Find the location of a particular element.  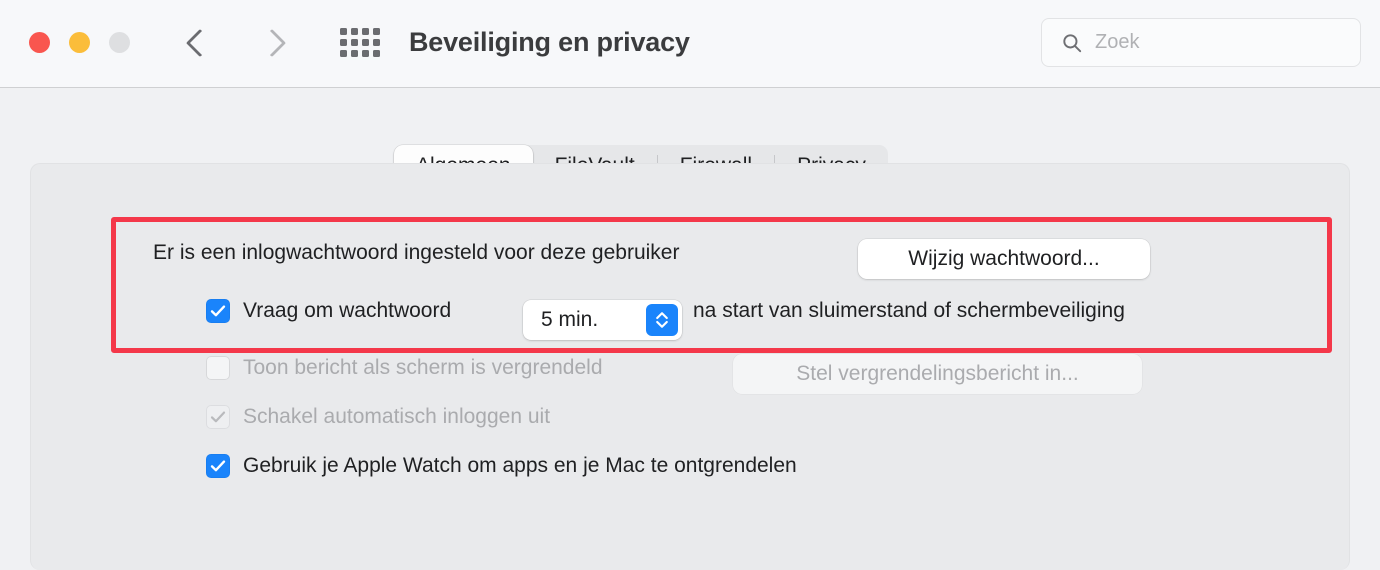

search-input-placeholder: Zoek is located at coordinates (1117, 42).